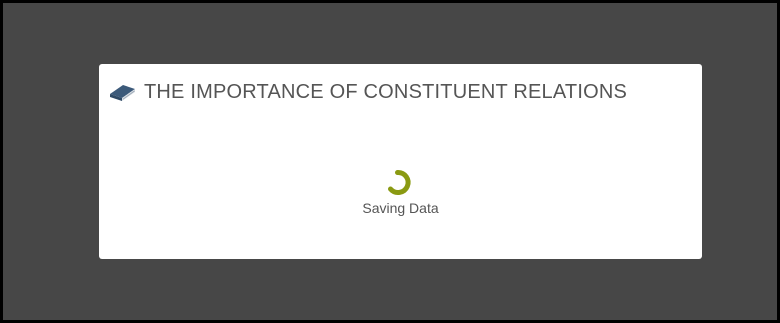 The image size is (780, 323). Describe the element at coordinates (399, 182) in the screenshot. I see `spinner-icon` at that location.